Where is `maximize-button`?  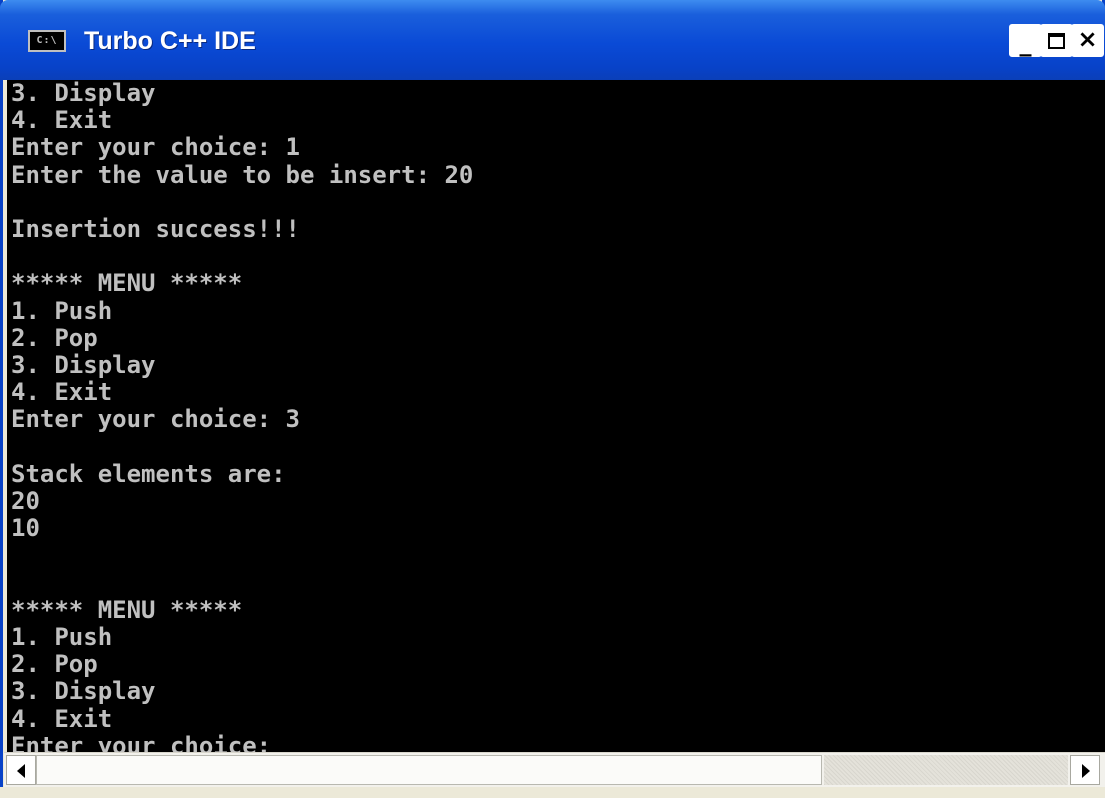 maximize-button is located at coordinates (1056, 40).